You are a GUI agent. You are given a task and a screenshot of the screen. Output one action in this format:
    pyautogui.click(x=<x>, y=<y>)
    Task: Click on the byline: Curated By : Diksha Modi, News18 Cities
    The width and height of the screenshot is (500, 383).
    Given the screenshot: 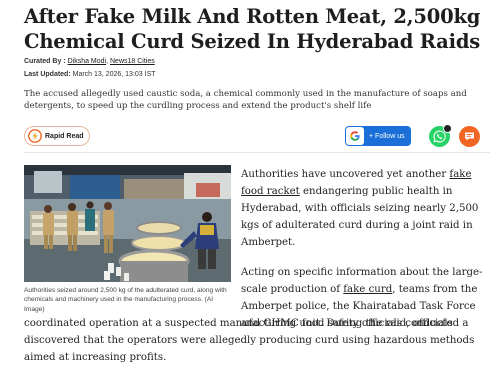 What is the action you would take?
    pyautogui.click(x=89, y=61)
    